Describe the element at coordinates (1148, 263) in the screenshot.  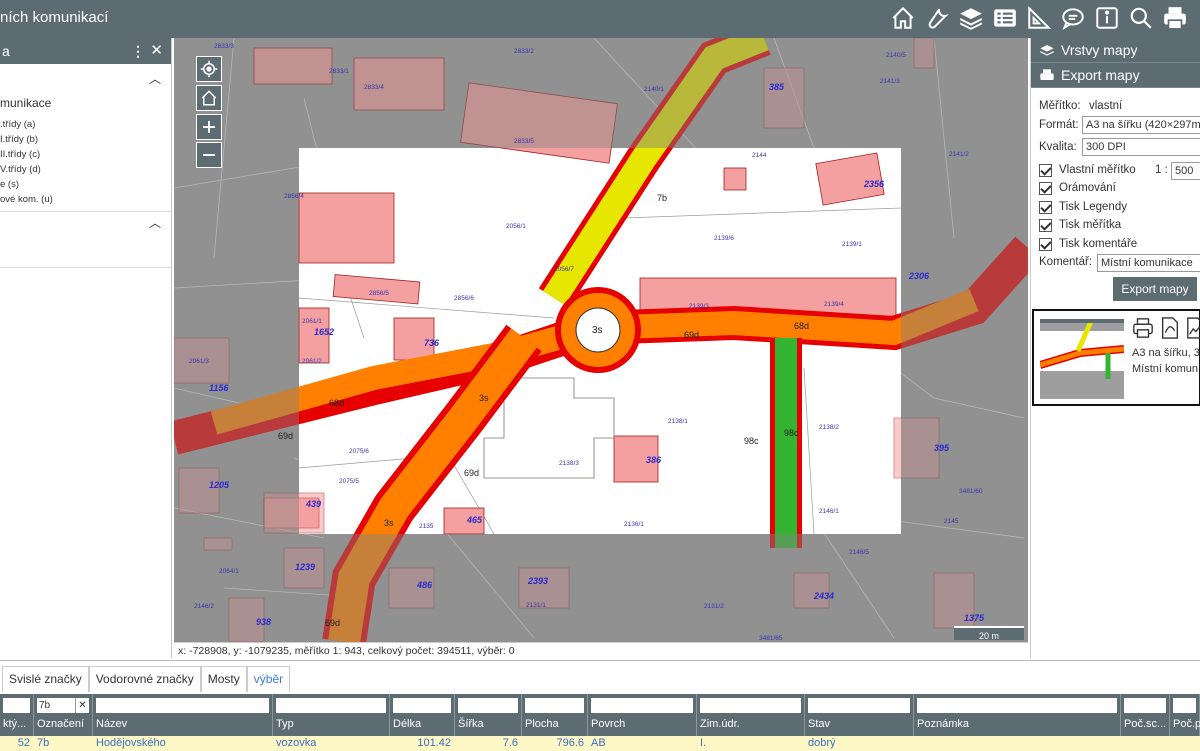
I see `comment-input: Místní komunikace` at that location.